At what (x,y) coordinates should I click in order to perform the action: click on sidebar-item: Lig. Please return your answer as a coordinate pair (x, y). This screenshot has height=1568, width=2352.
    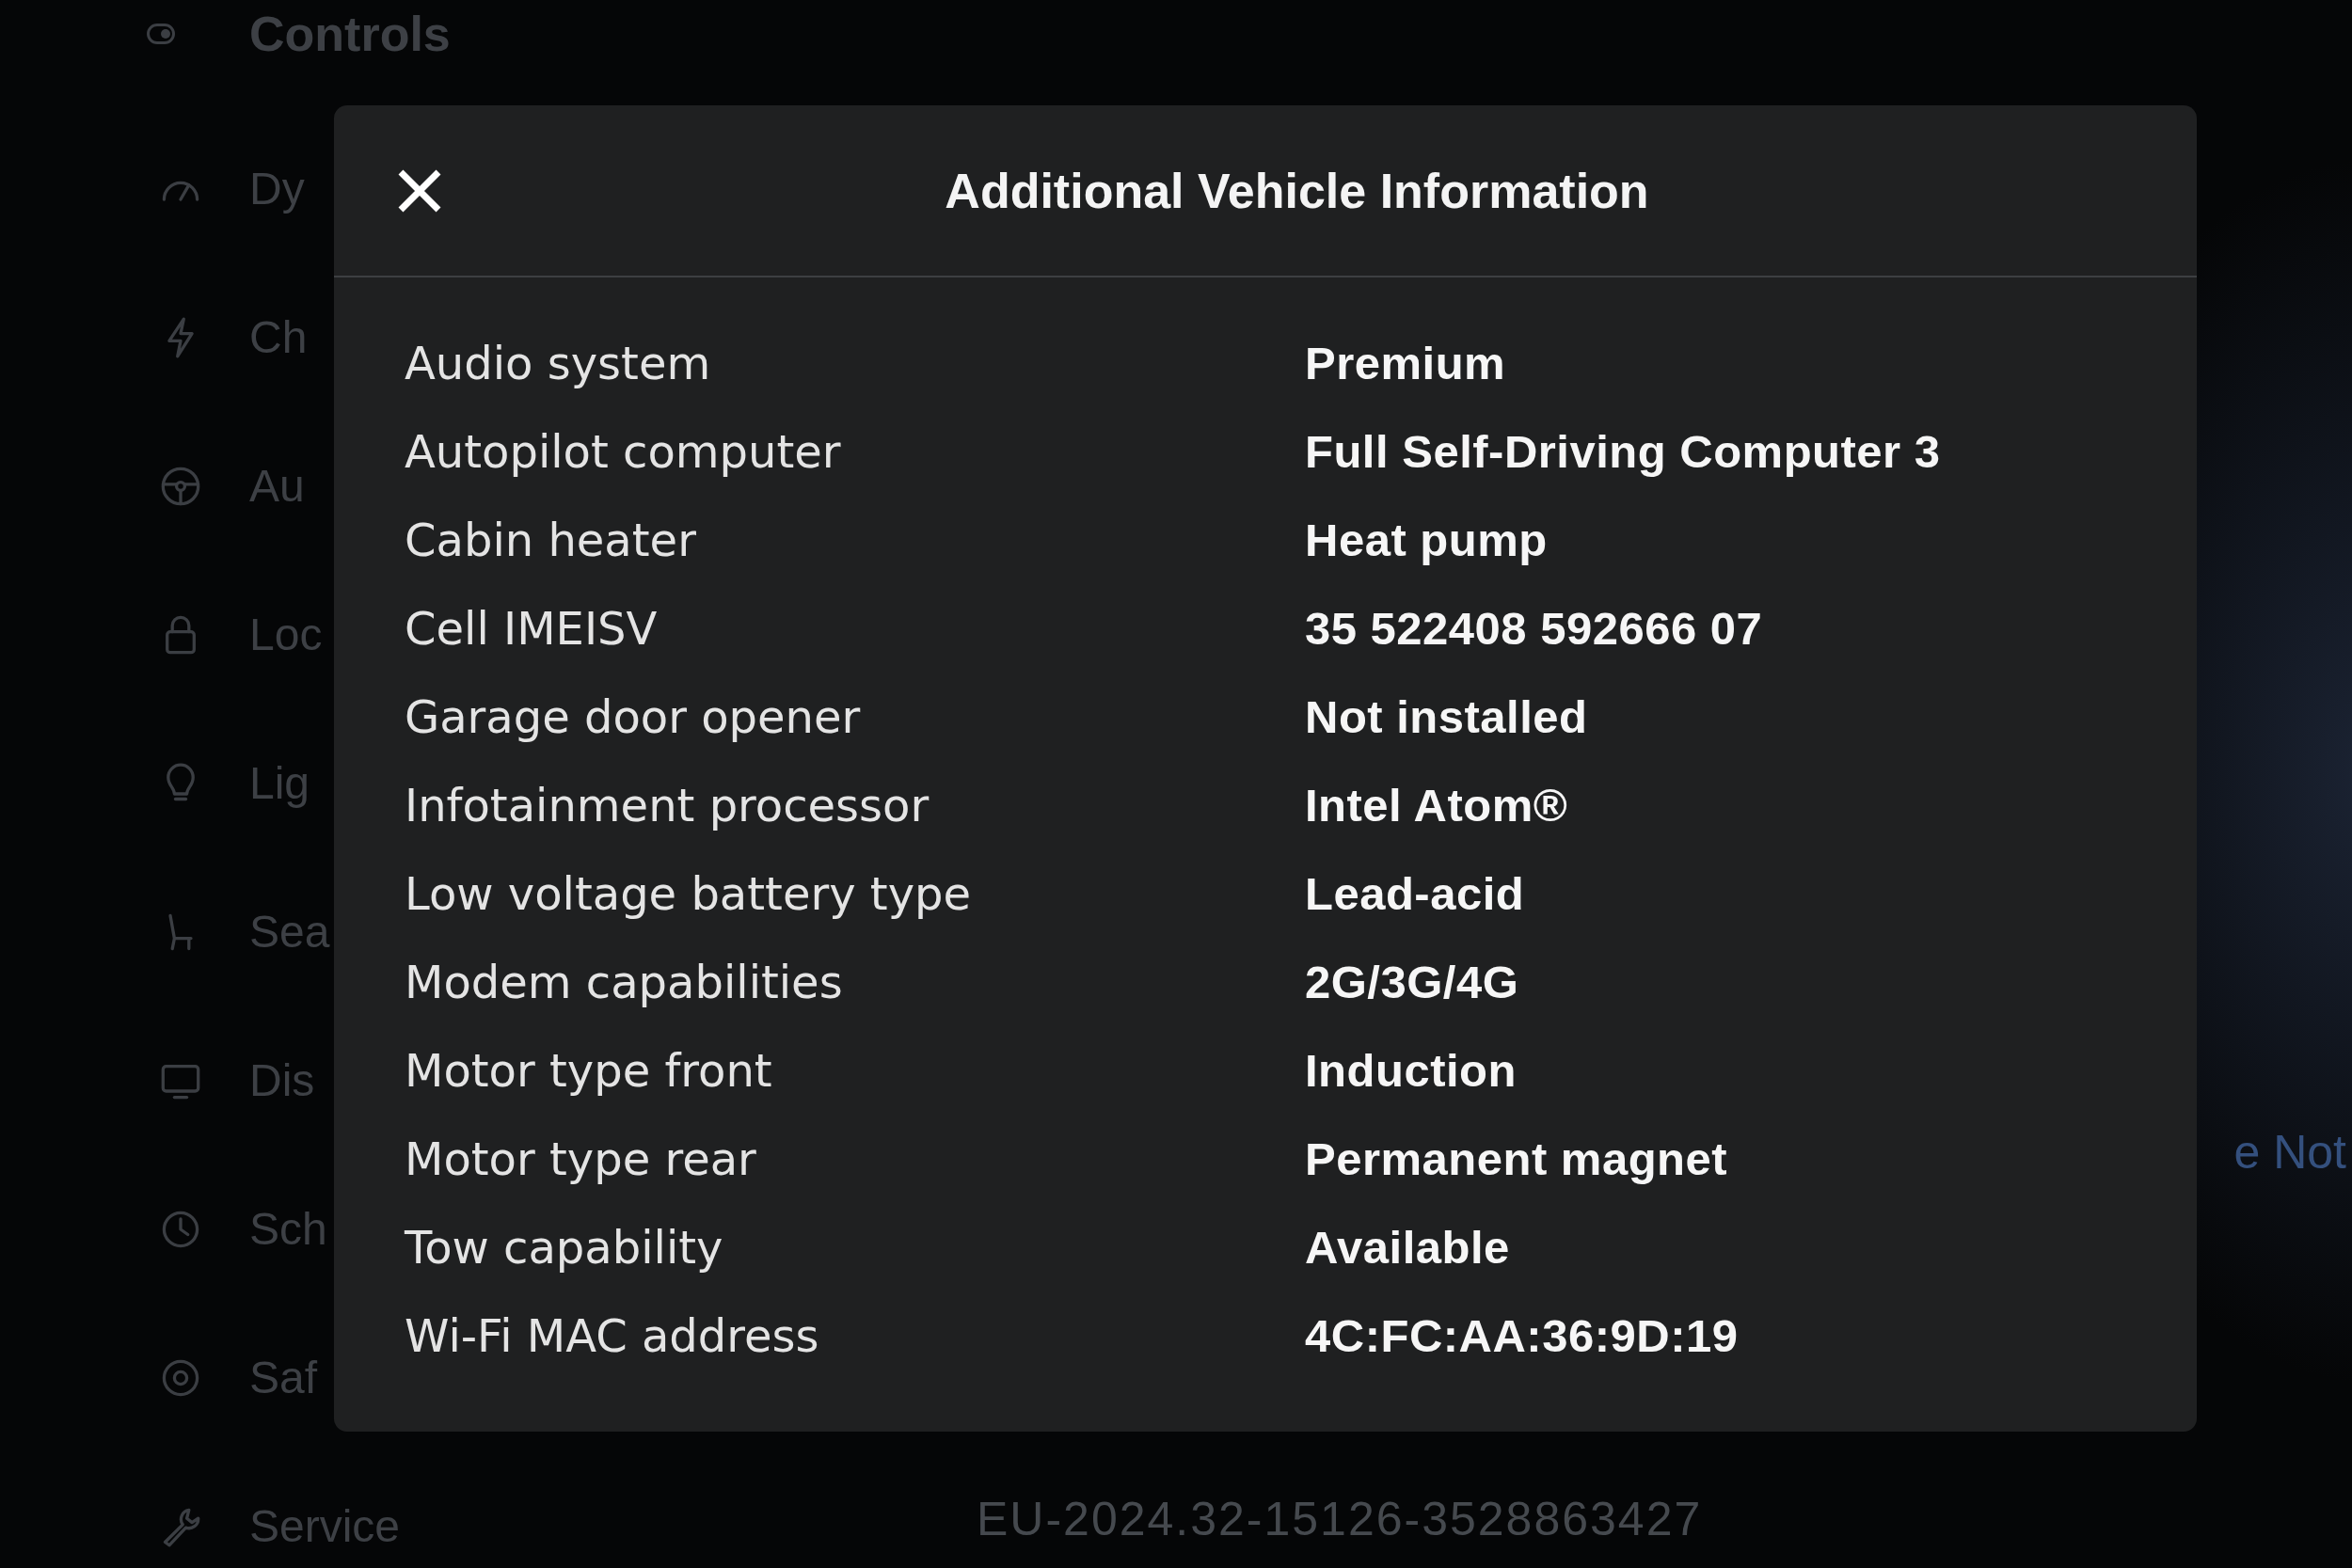
    Looking at the image, I should click on (235, 783).